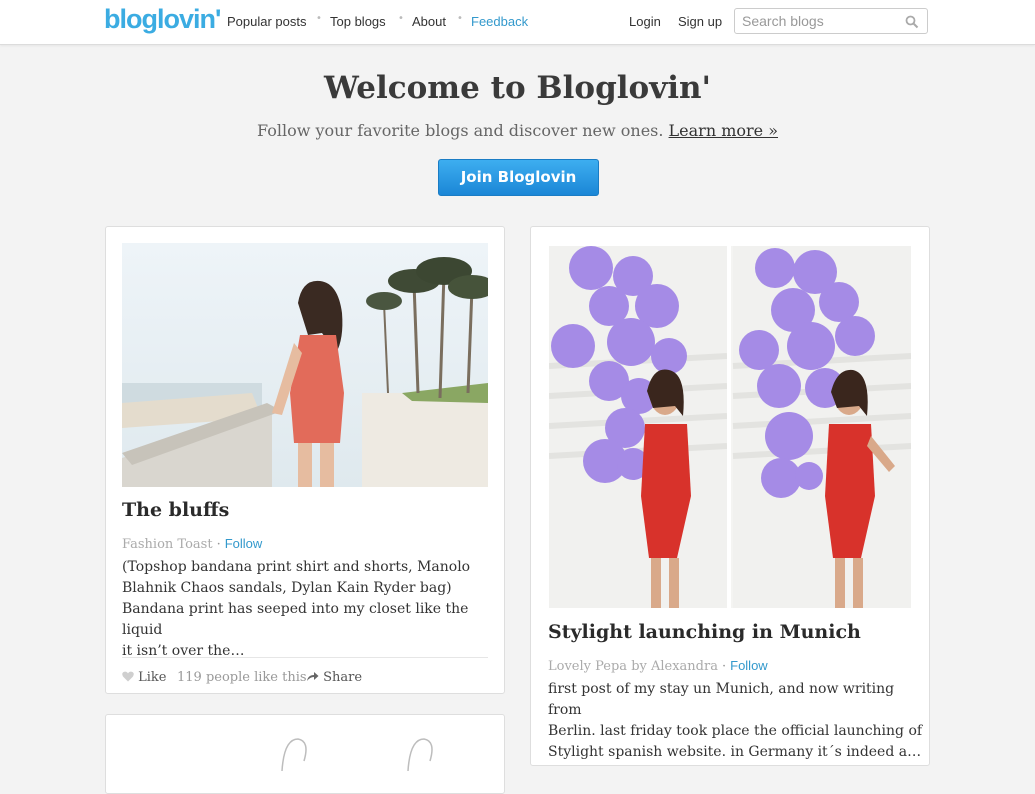  I want to click on learn-more-link: Learn more », so click(723, 130).